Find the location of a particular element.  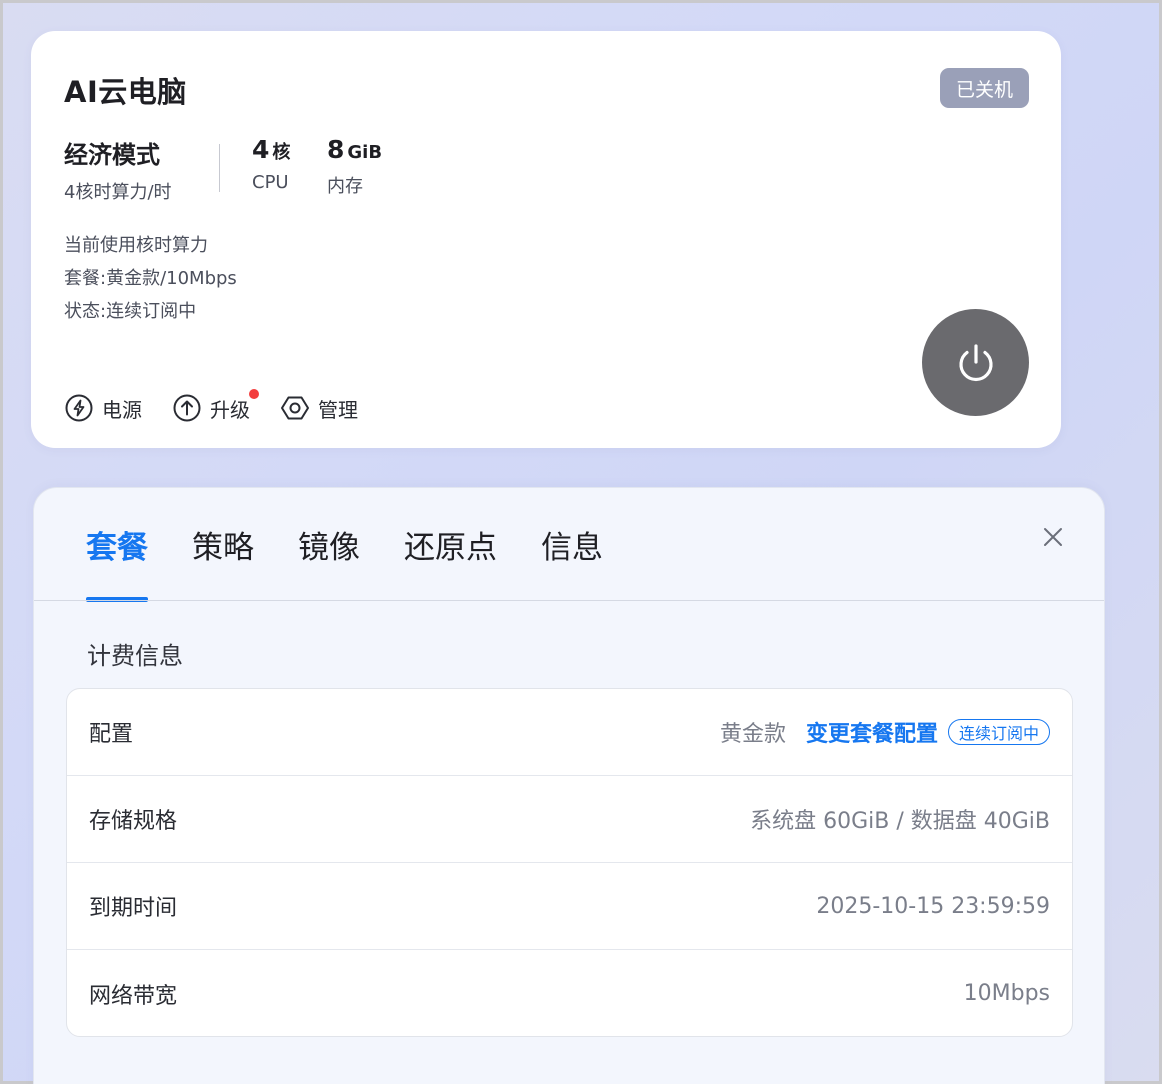

row-label: 到期时间 is located at coordinates (133, 908).